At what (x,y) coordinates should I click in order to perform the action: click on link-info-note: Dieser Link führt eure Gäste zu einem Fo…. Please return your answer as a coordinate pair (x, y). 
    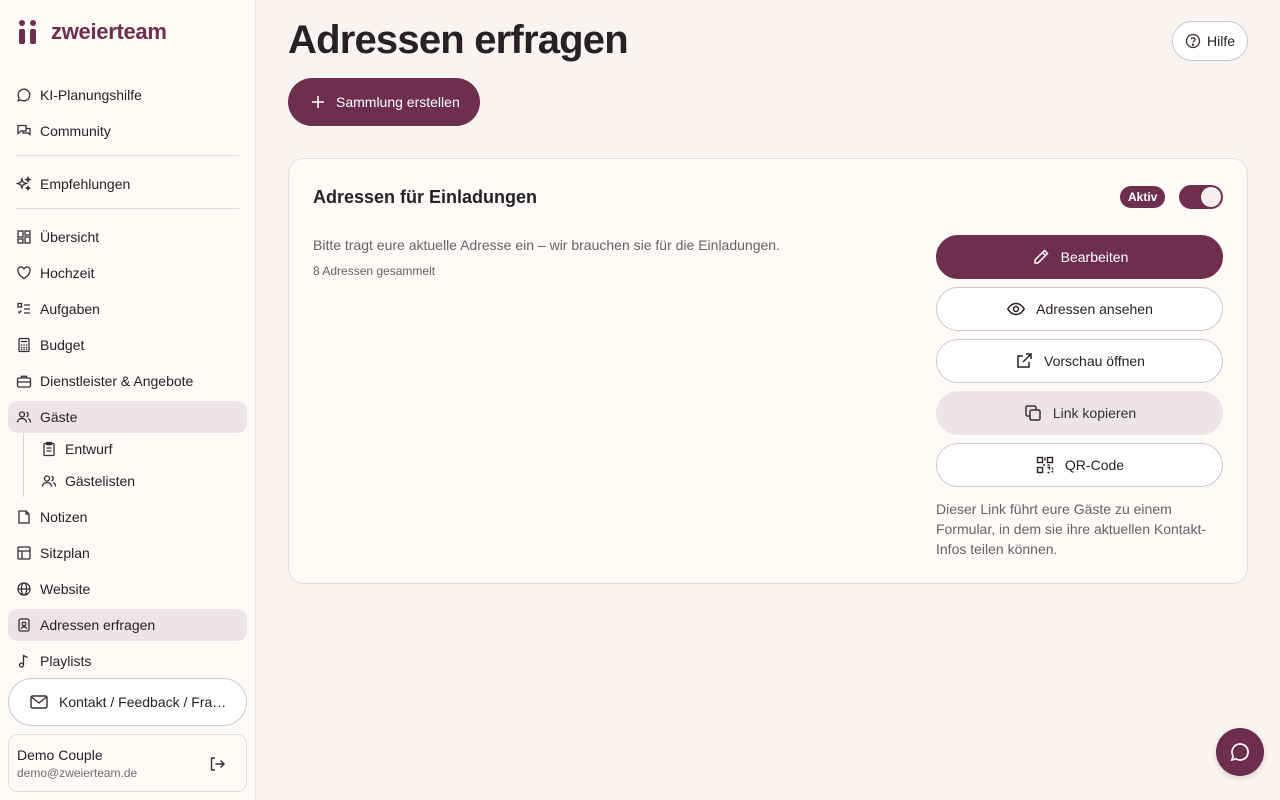
    Looking at the image, I should click on (1071, 529).